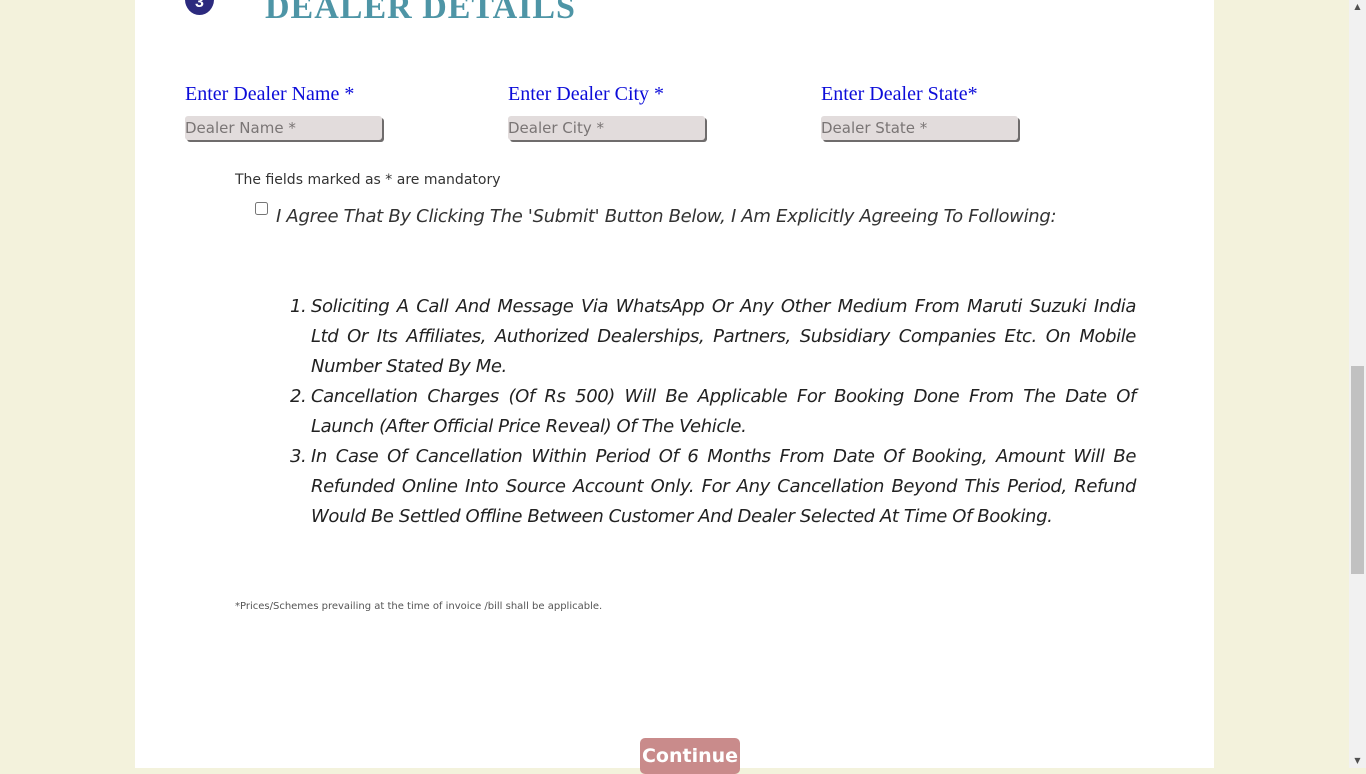 The width and height of the screenshot is (1366, 774). Describe the element at coordinates (261, 208) in the screenshot. I see `agree-checkbox` at that location.